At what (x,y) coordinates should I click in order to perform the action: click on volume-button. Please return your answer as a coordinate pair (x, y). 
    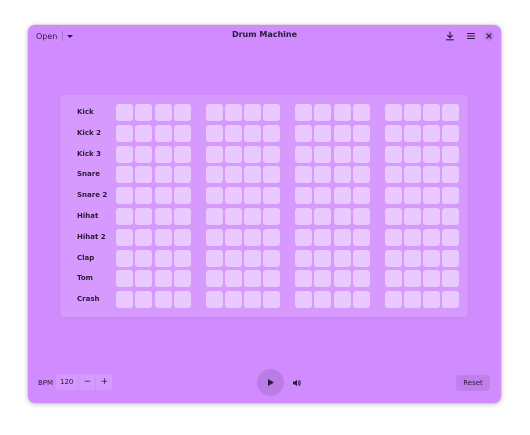
    Looking at the image, I should click on (297, 383).